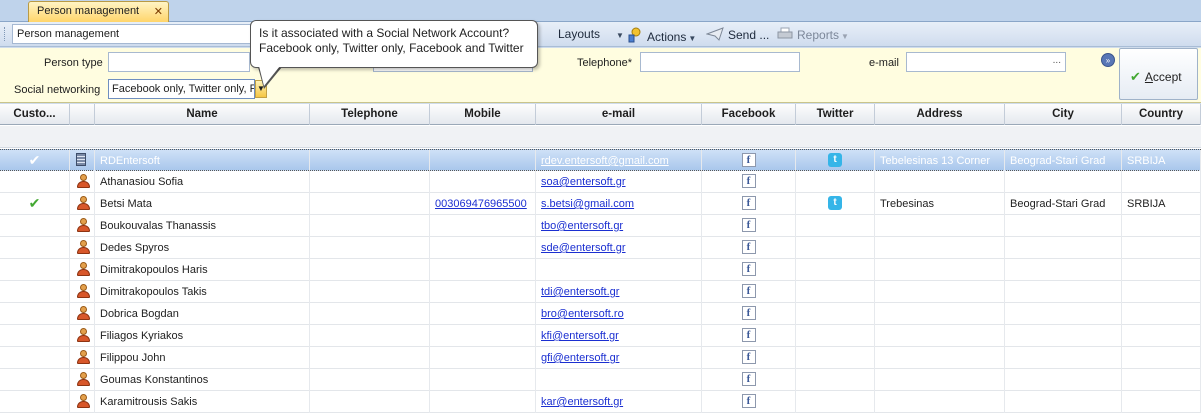 The height and width of the screenshot is (413, 1201). What do you see at coordinates (1063, 114) in the screenshot?
I see `column-header-city: City` at bounding box center [1063, 114].